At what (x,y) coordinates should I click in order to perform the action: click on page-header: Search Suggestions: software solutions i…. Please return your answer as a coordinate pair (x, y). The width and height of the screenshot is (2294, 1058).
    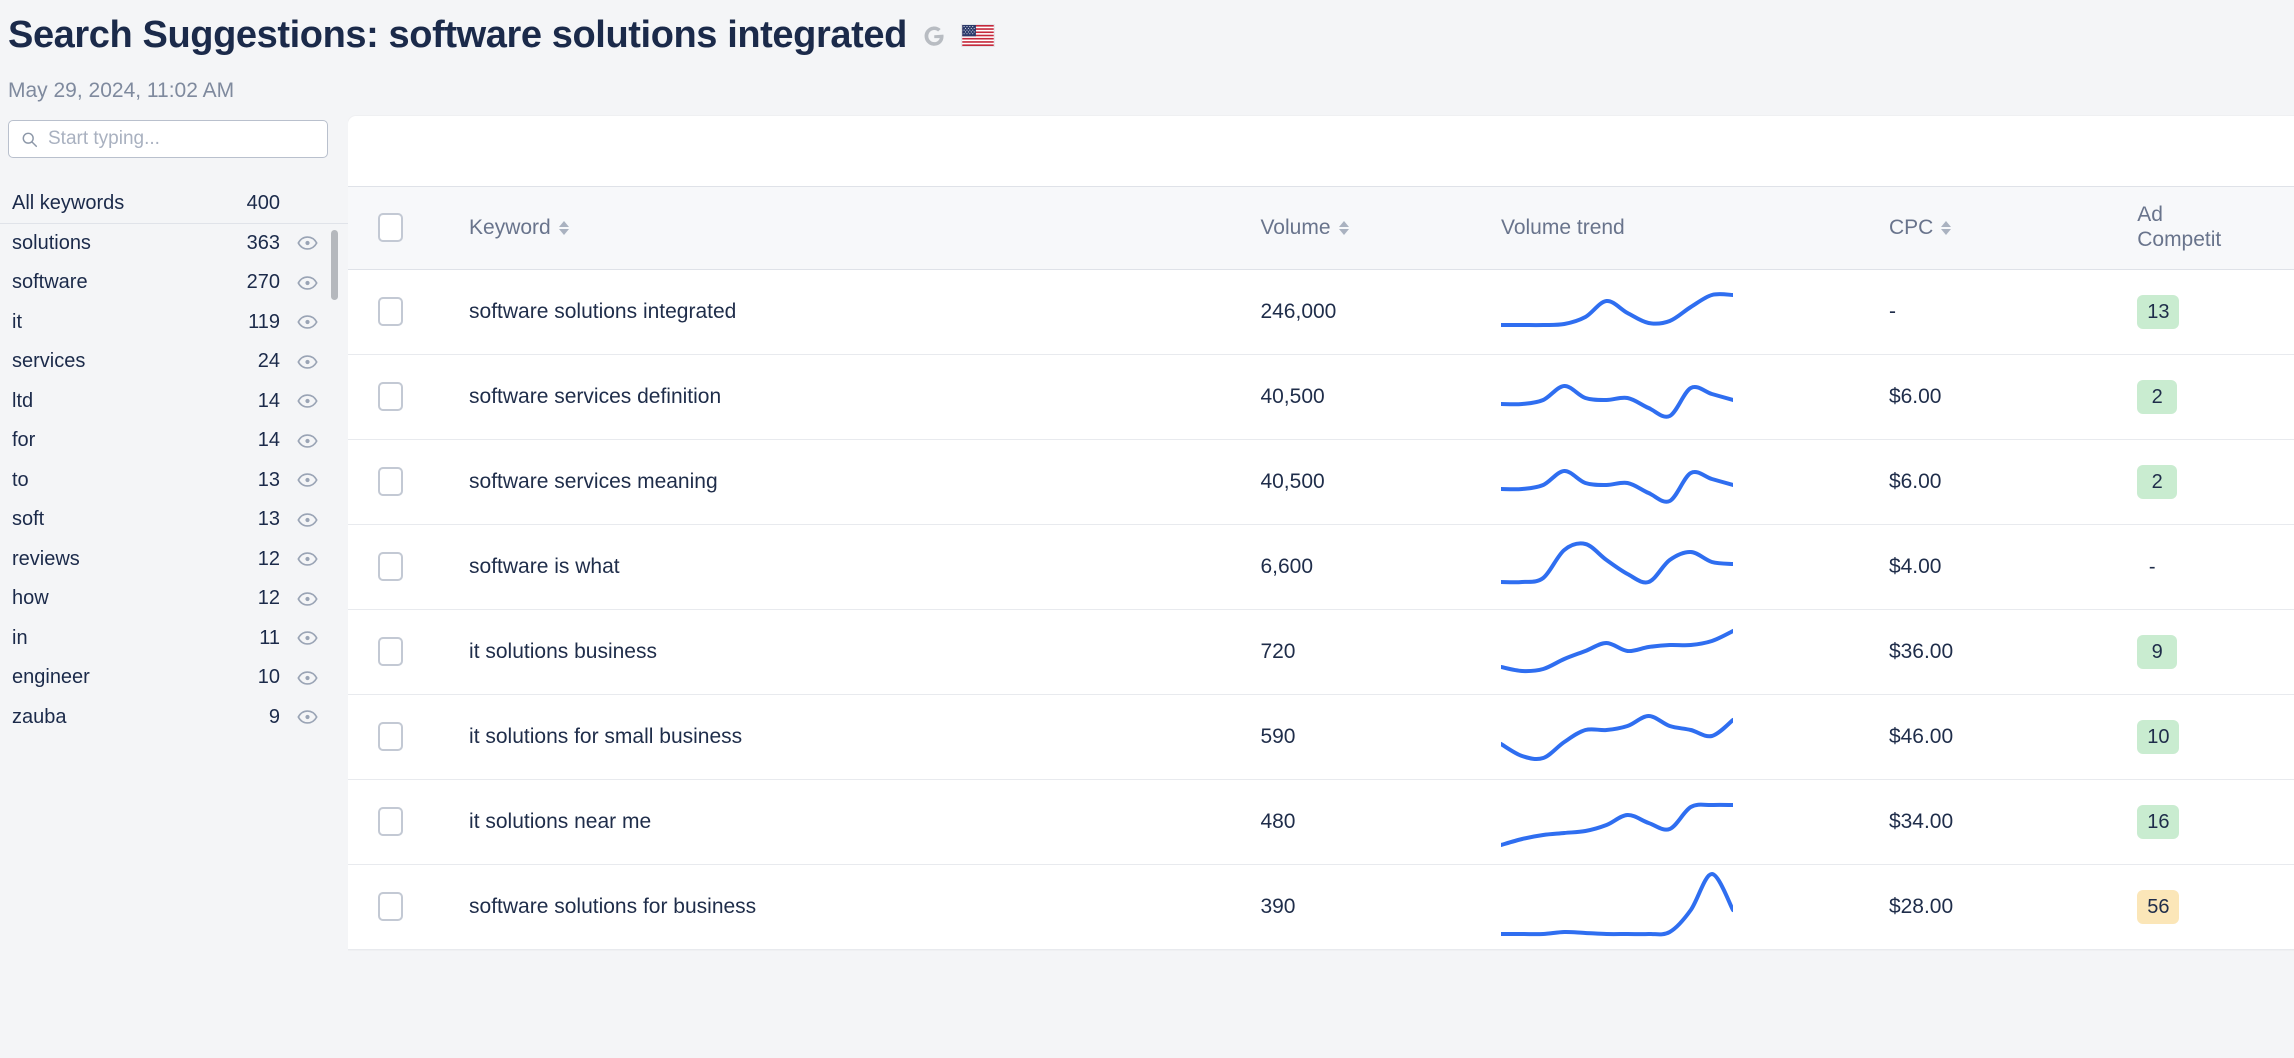
    Looking at the image, I should click on (1147, 51).